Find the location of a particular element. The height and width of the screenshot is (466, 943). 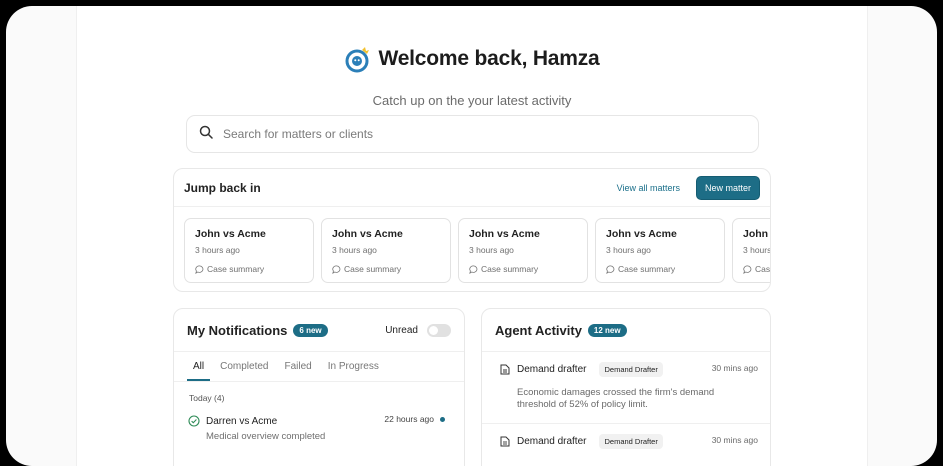

agent-activity-title: Agent Activity is located at coordinates (538, 330).